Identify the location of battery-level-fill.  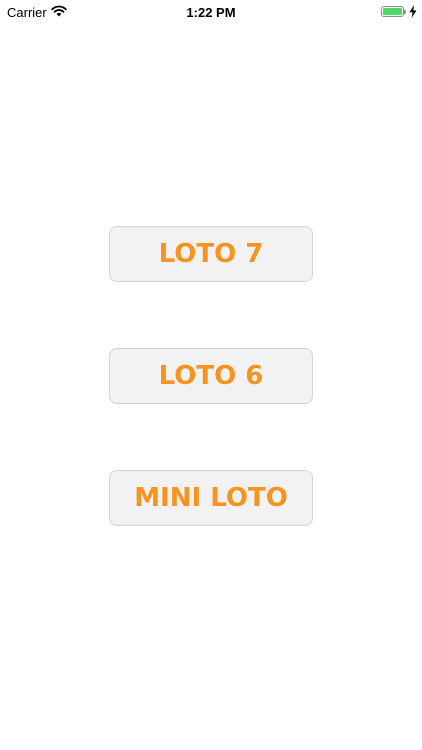
(392, 11).